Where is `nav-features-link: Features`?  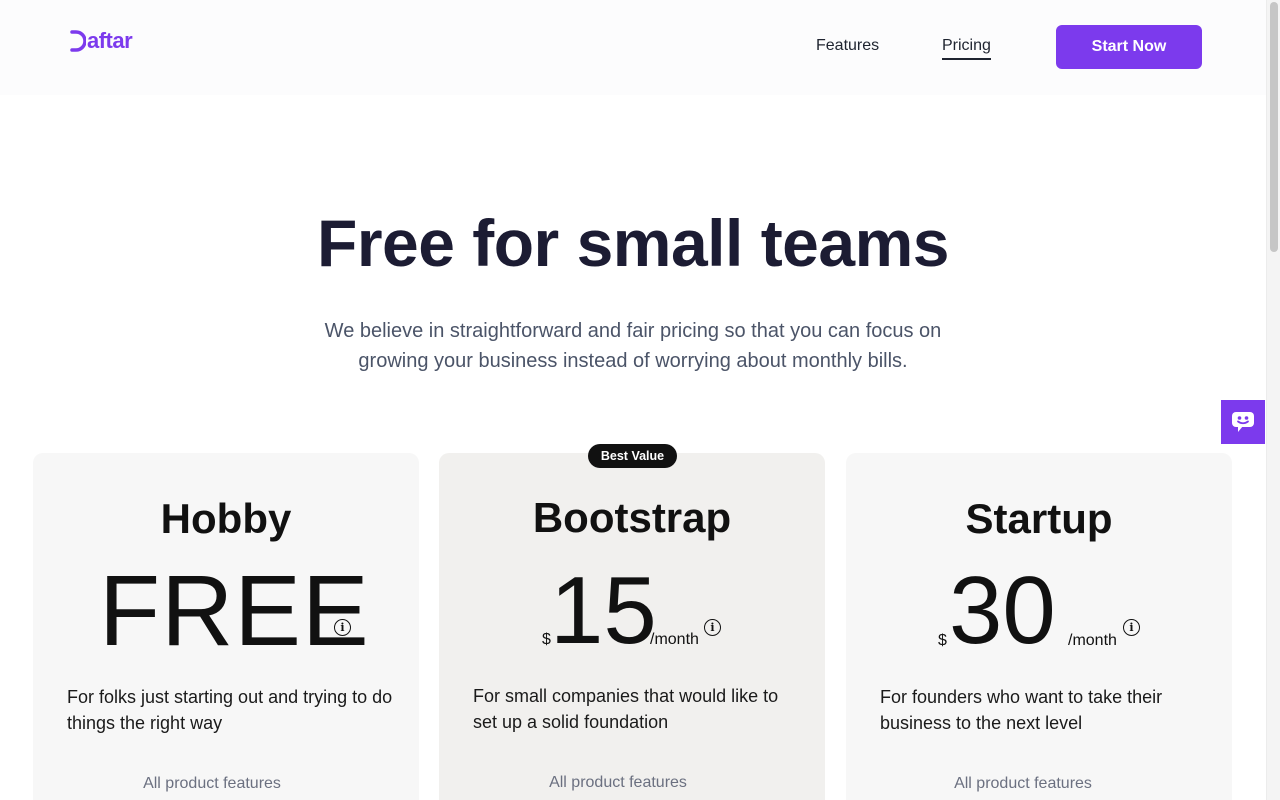 nav-features-link: Features is located at coordinates (847, 46).